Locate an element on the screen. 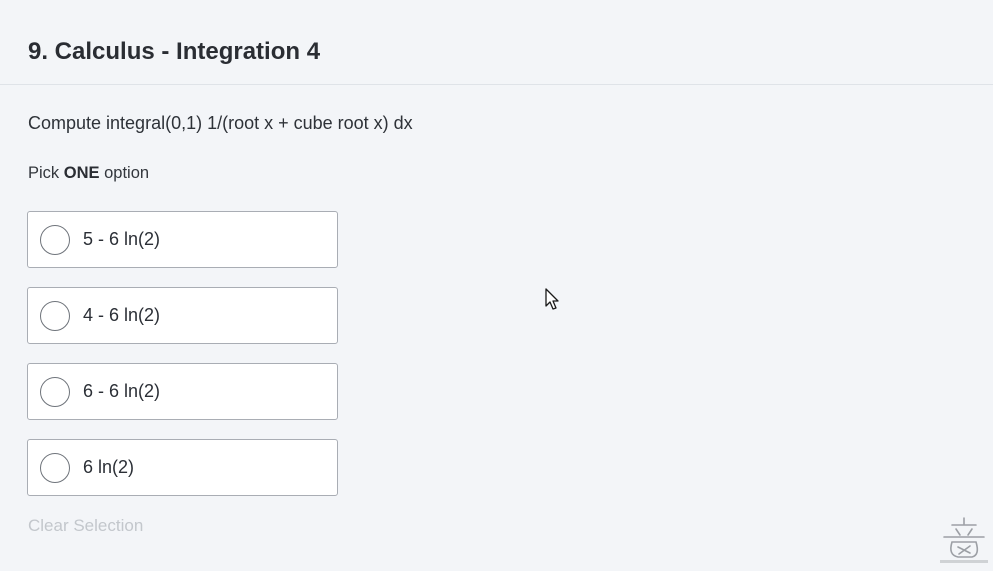  mouse-pointer-icon is located at coordinates (552, 299).